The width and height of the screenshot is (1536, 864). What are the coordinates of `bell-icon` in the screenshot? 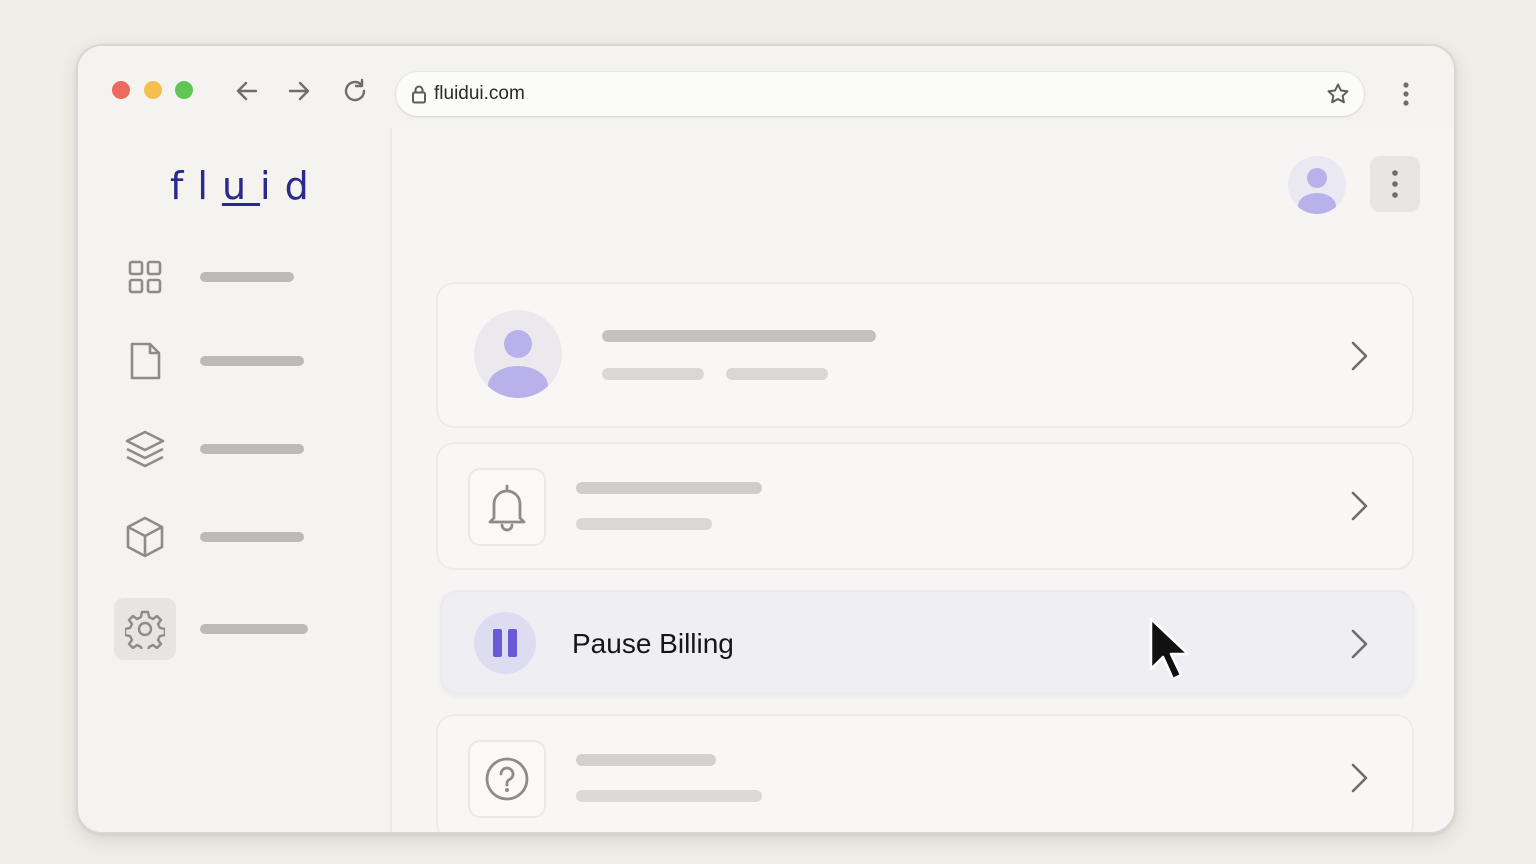 It's located at (507, 508).